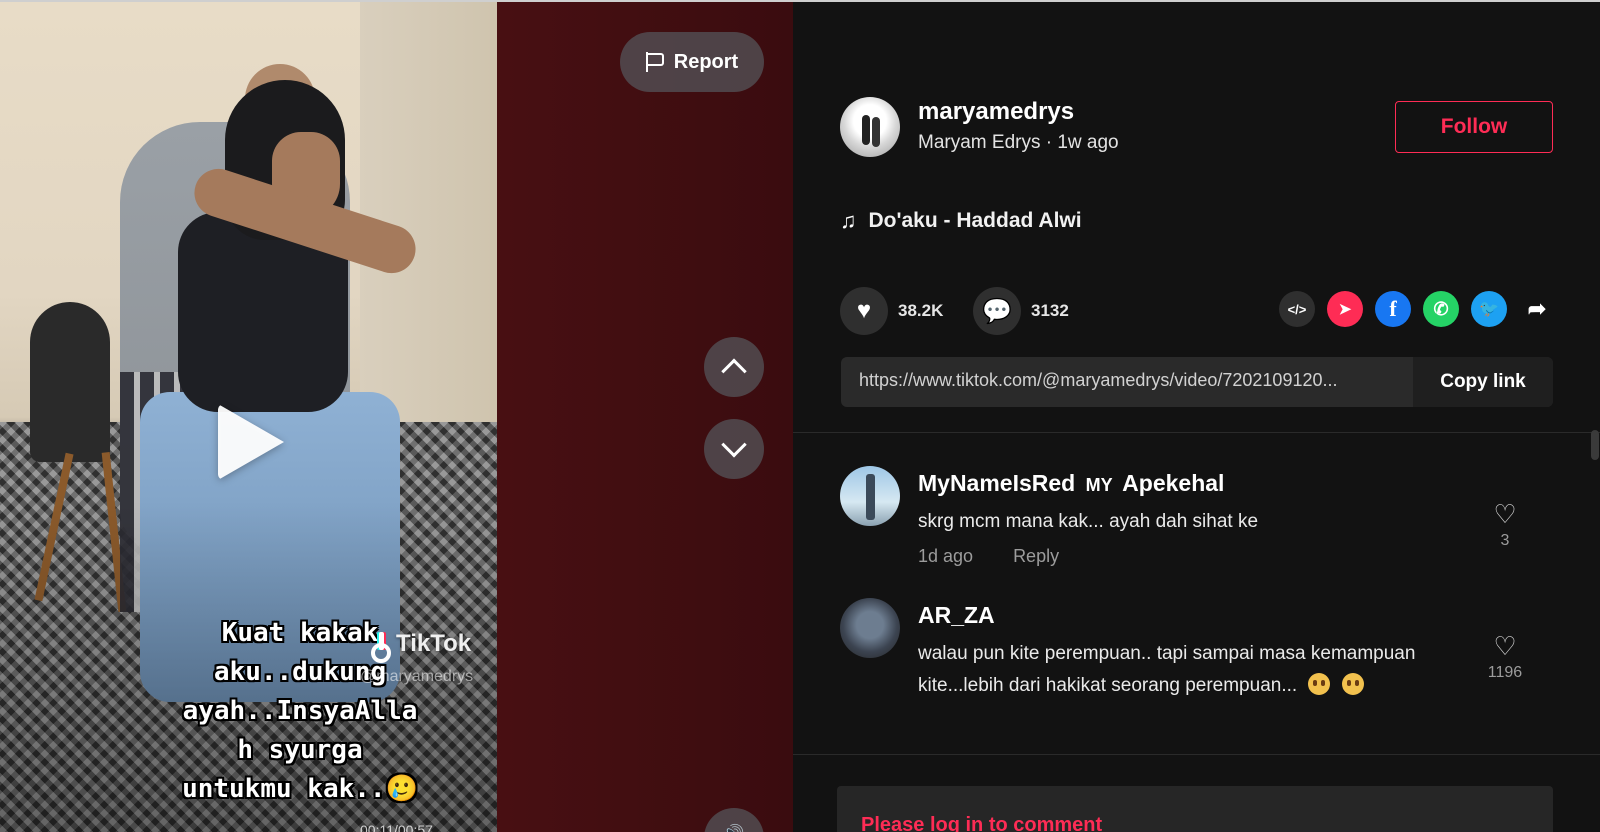 The width and height of the screenshot is (1600, 832). I want to click on music-note-icon: ♫, so click(848, 220).